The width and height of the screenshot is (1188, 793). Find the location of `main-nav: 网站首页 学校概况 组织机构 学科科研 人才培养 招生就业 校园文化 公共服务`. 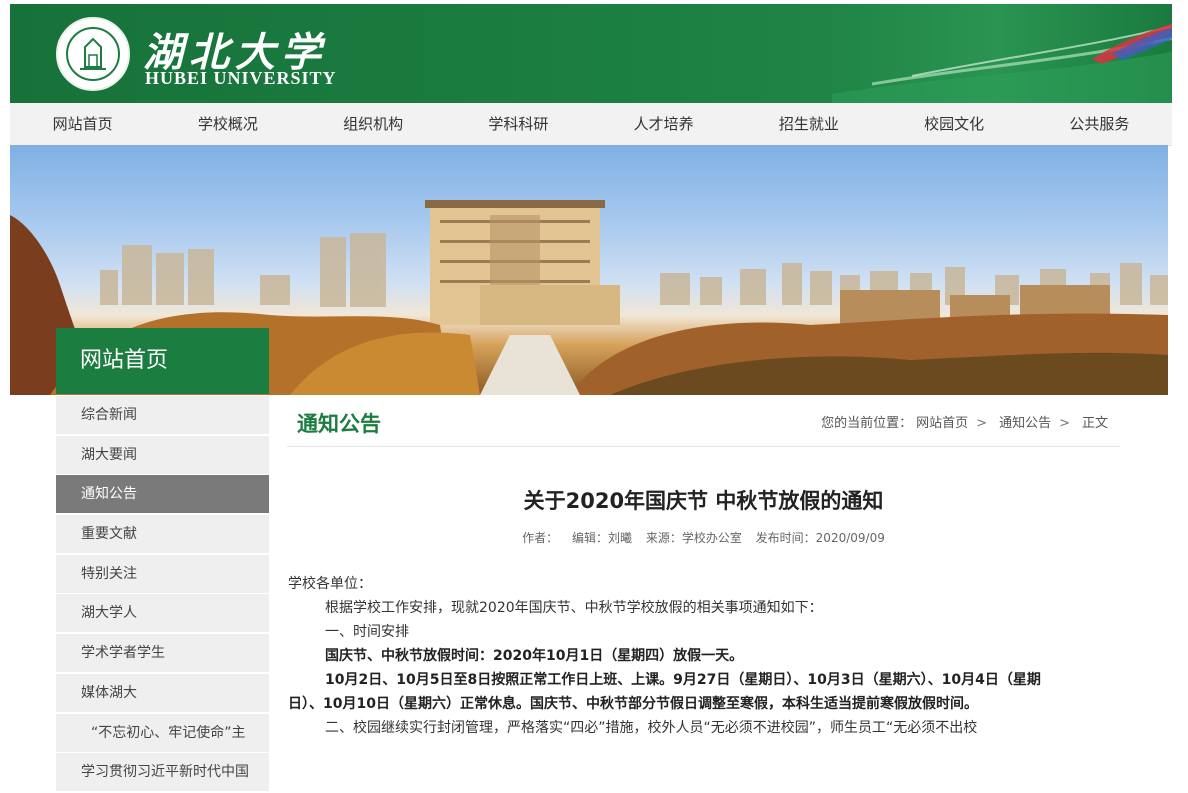

main-nav: 网站首页 学校概况 组织机构 学科科研 人才培养 招生就业 校园文化 公共服务 is located at coordinates (591, 124).